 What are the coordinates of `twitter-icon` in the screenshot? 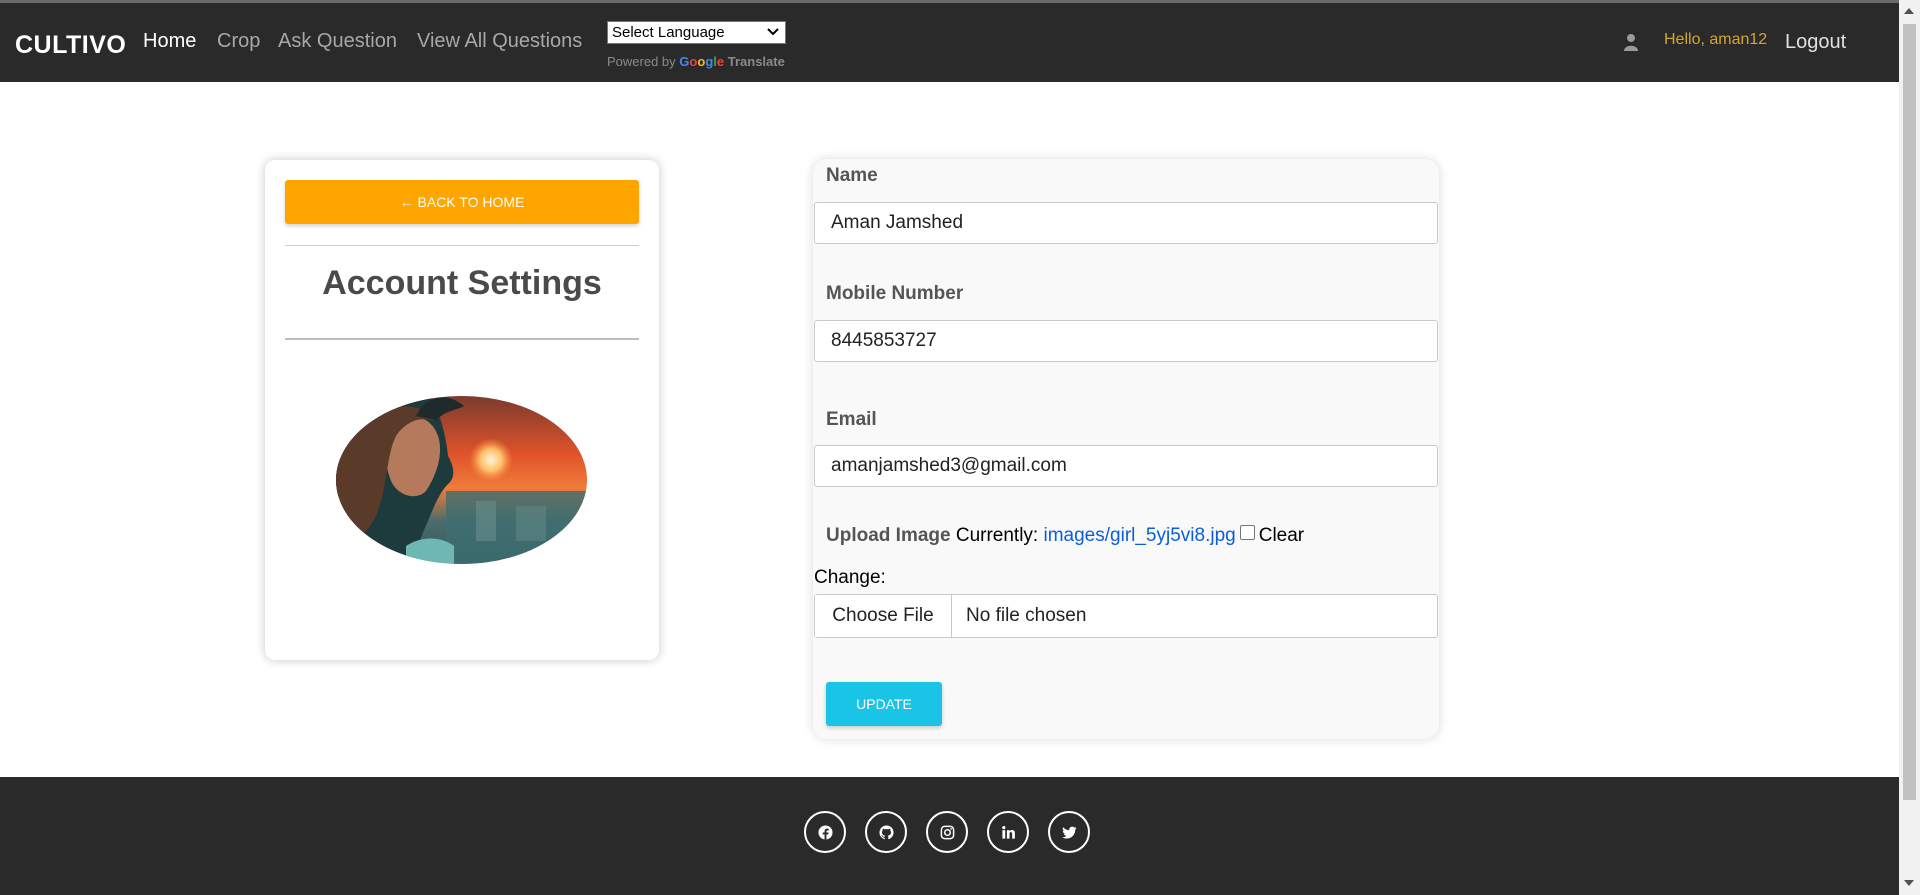 It's located at (1069, 832).